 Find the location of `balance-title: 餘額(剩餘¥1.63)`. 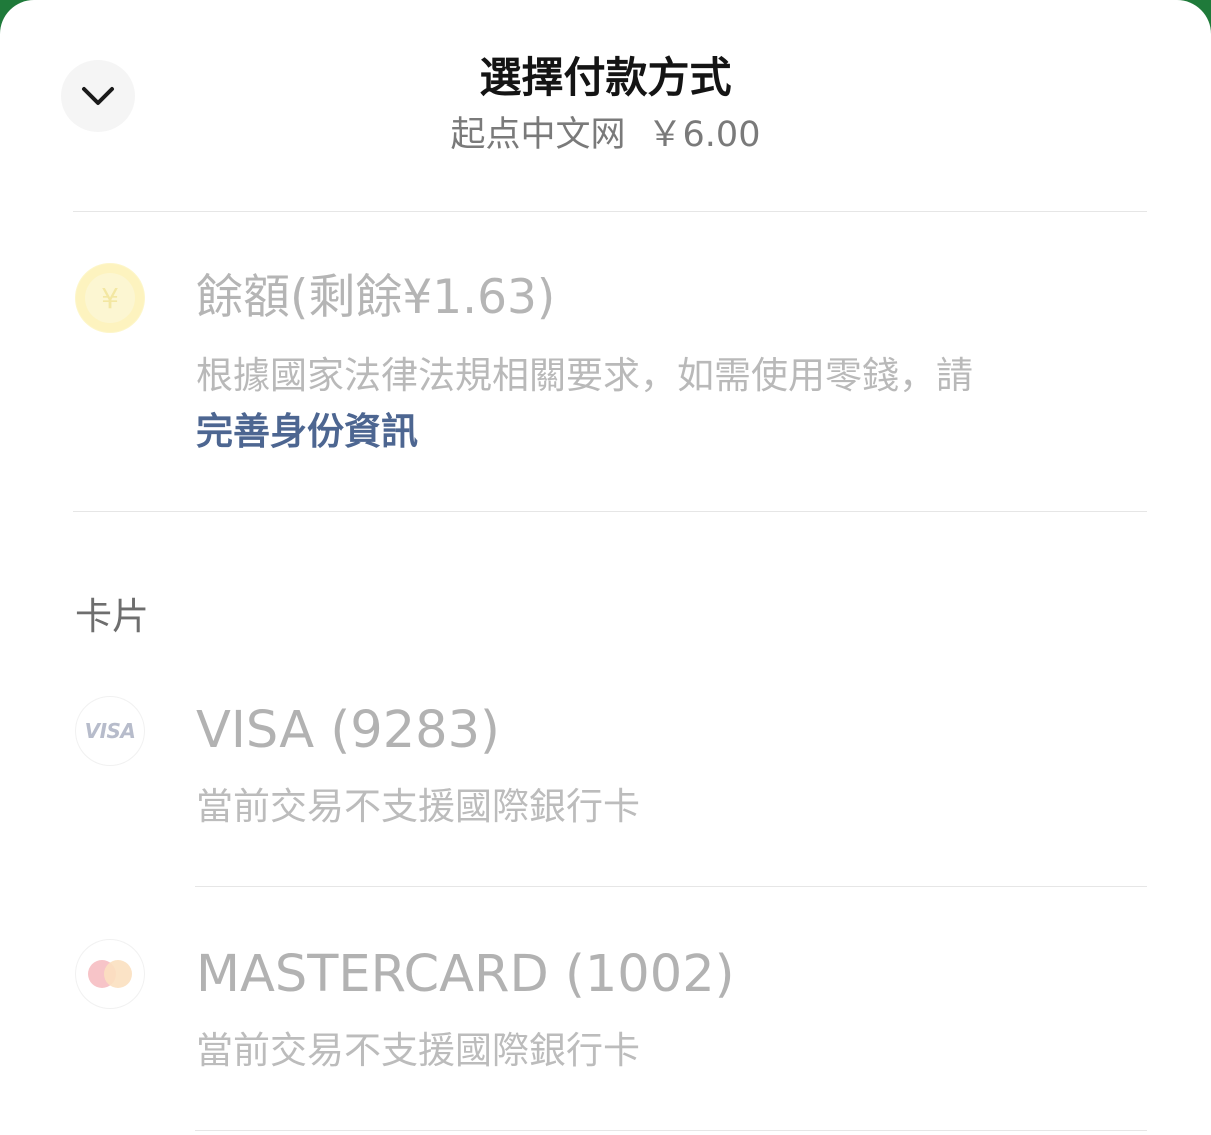

balance-title: 餘額(剩餘¥1.63) is located at coordinates (376, 297).